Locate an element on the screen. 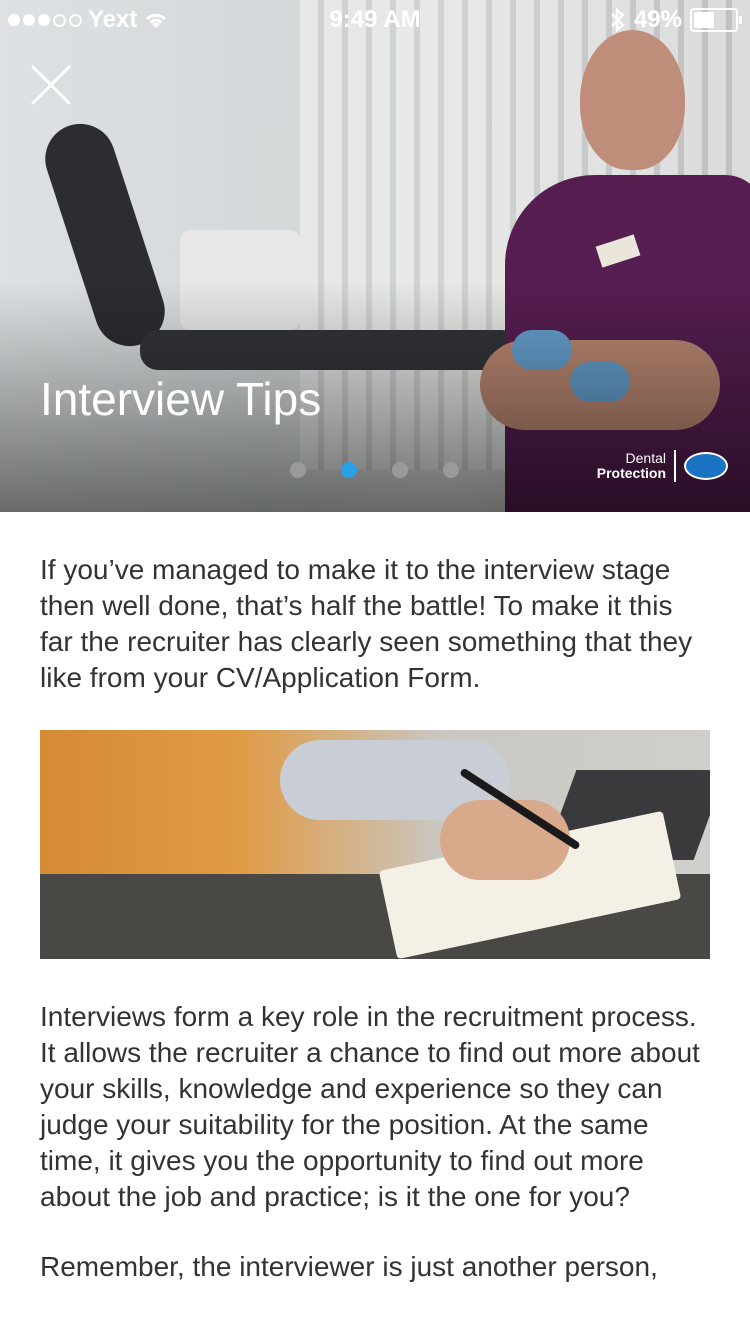  page-title: Interview Tips is located at coordinates (181, 399).